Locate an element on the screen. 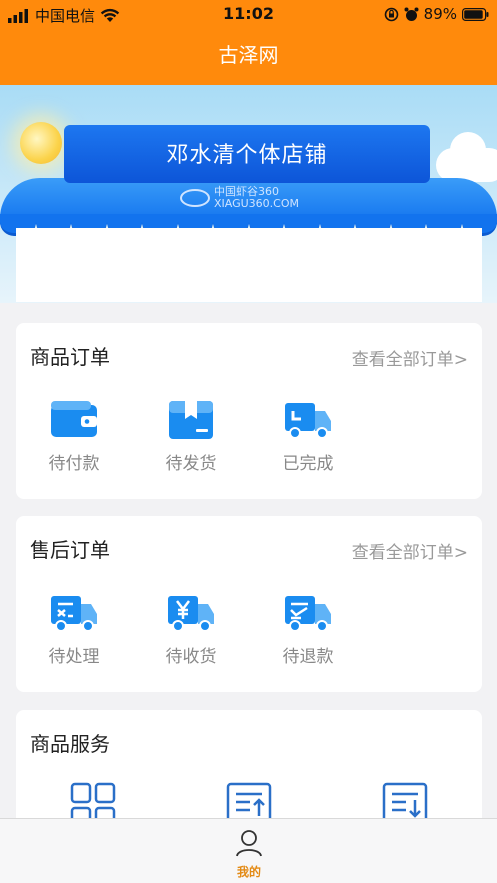 The height and width of the screenshot is (883, 497). shop-name: 邓水清个体店铺 is located at coordinates (247, 155).